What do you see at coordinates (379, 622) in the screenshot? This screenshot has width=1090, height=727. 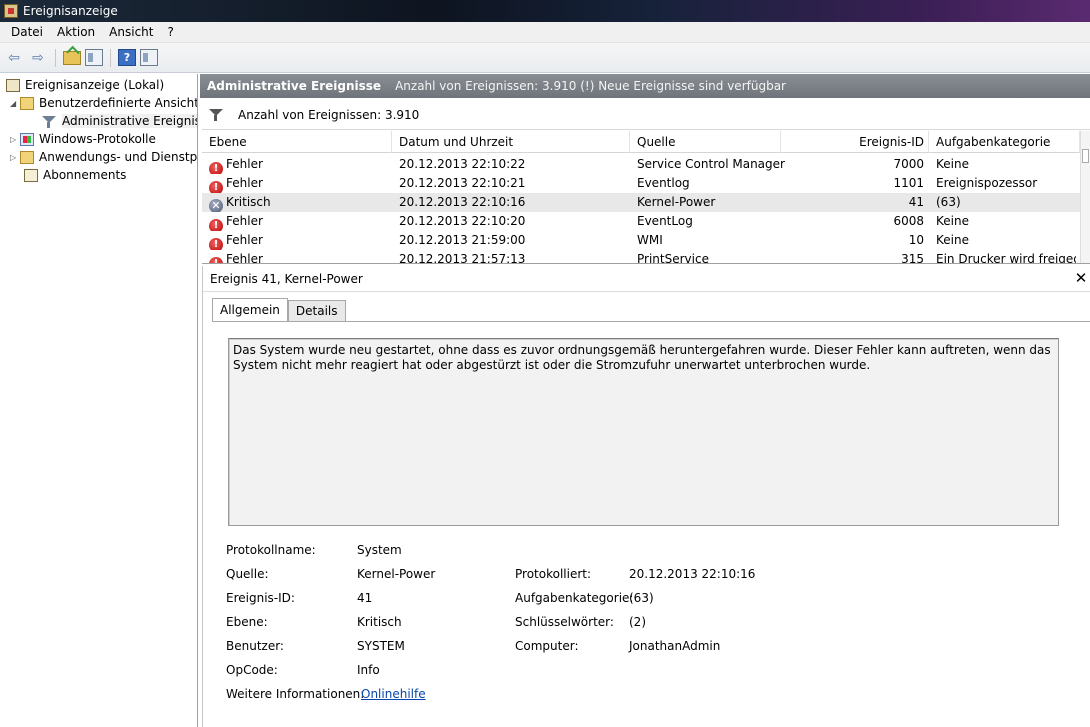 I see `prop-value-level: Kritisch` at bounding box center [379, 622].